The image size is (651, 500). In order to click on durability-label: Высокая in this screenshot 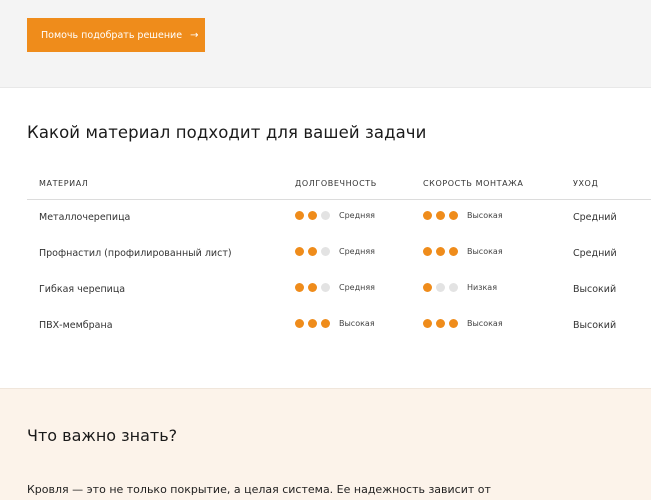, I will do `click(357, 323)`.